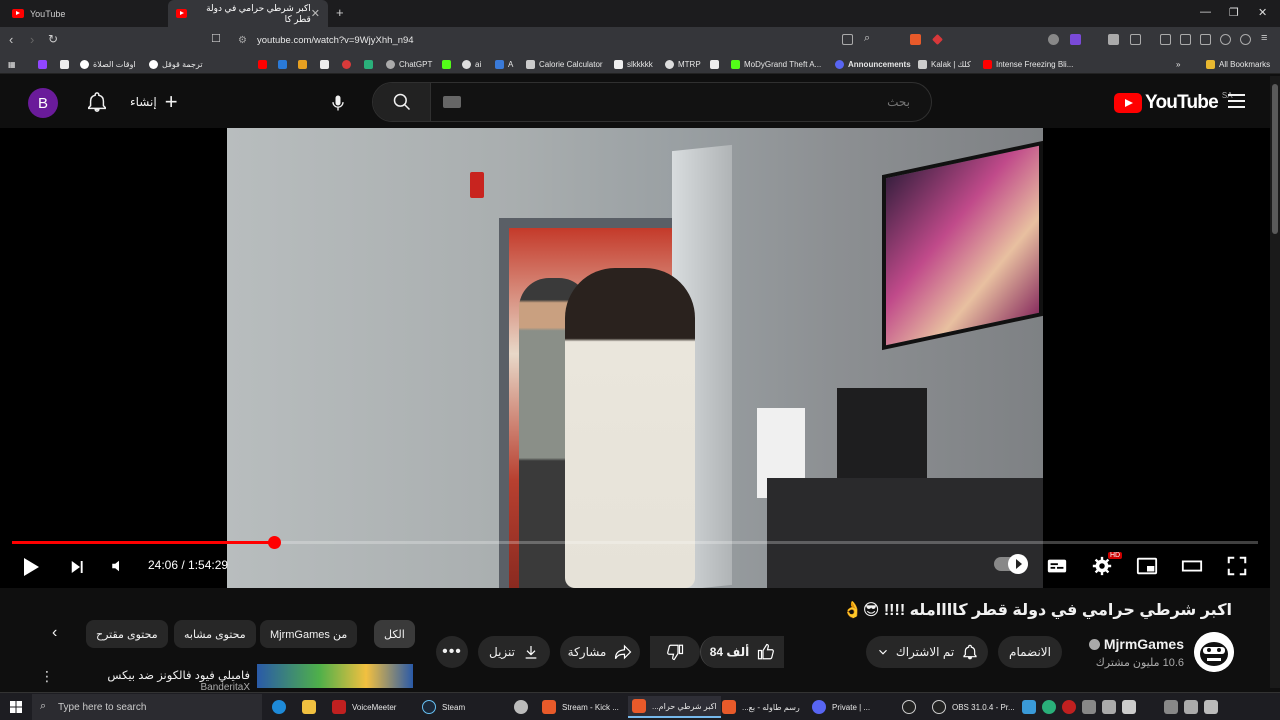  I want to click on bookmark-green, so click(370, 64).